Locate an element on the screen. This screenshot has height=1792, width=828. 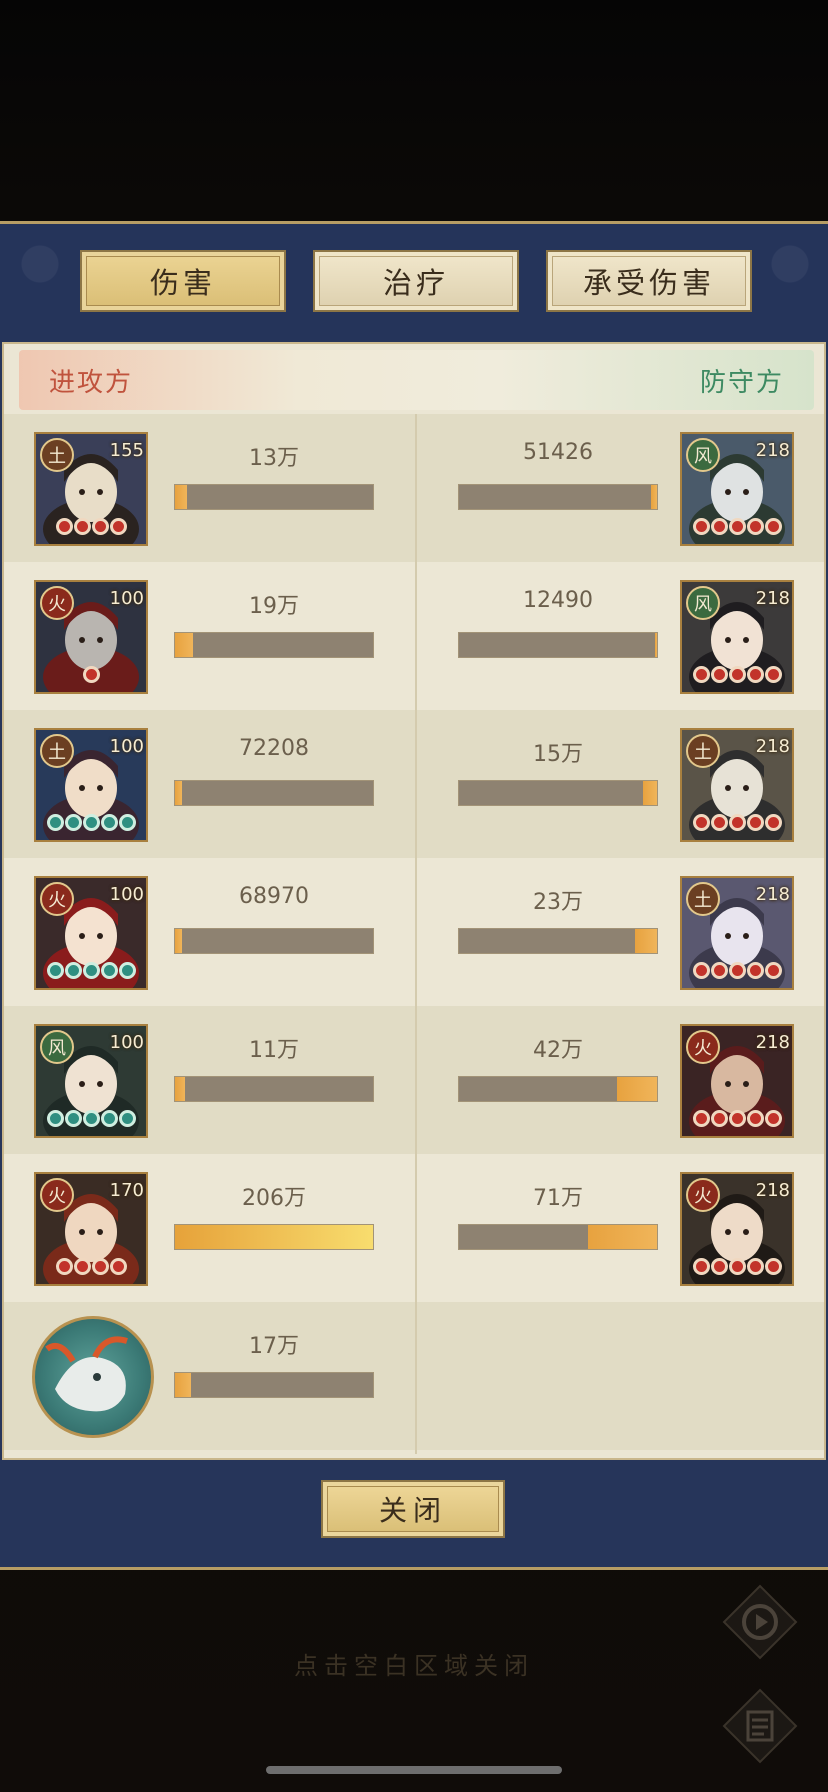
damage-value: 23万 is located at coordinates (558, 902).